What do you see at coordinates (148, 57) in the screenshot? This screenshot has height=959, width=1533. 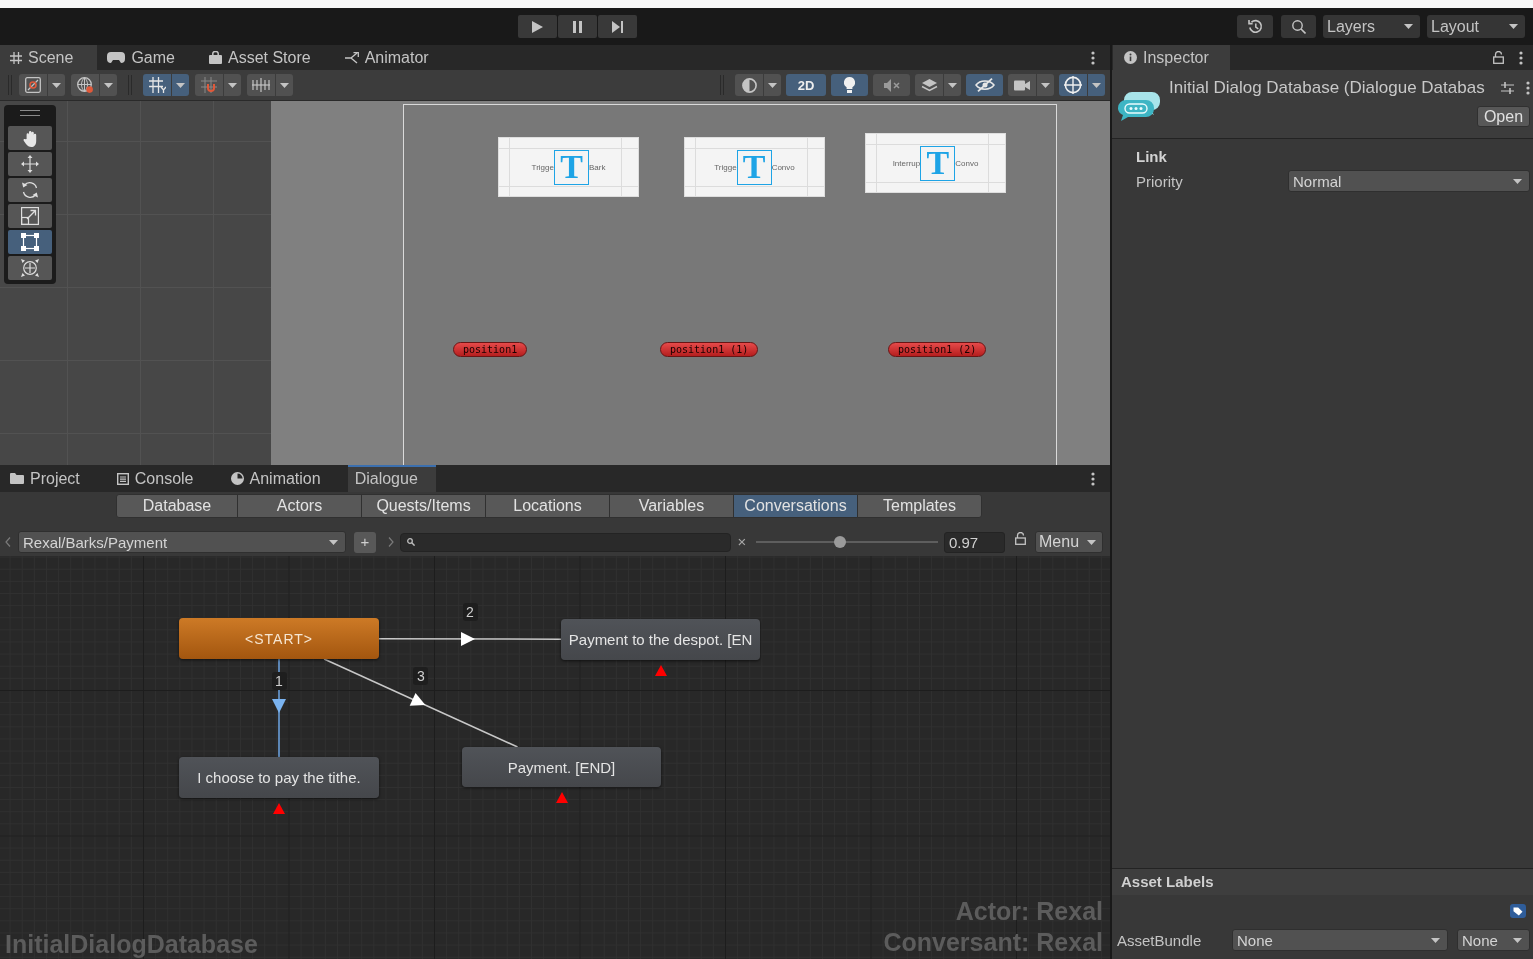 I see `panel-tab: Game` at bounding box center [148, 57].